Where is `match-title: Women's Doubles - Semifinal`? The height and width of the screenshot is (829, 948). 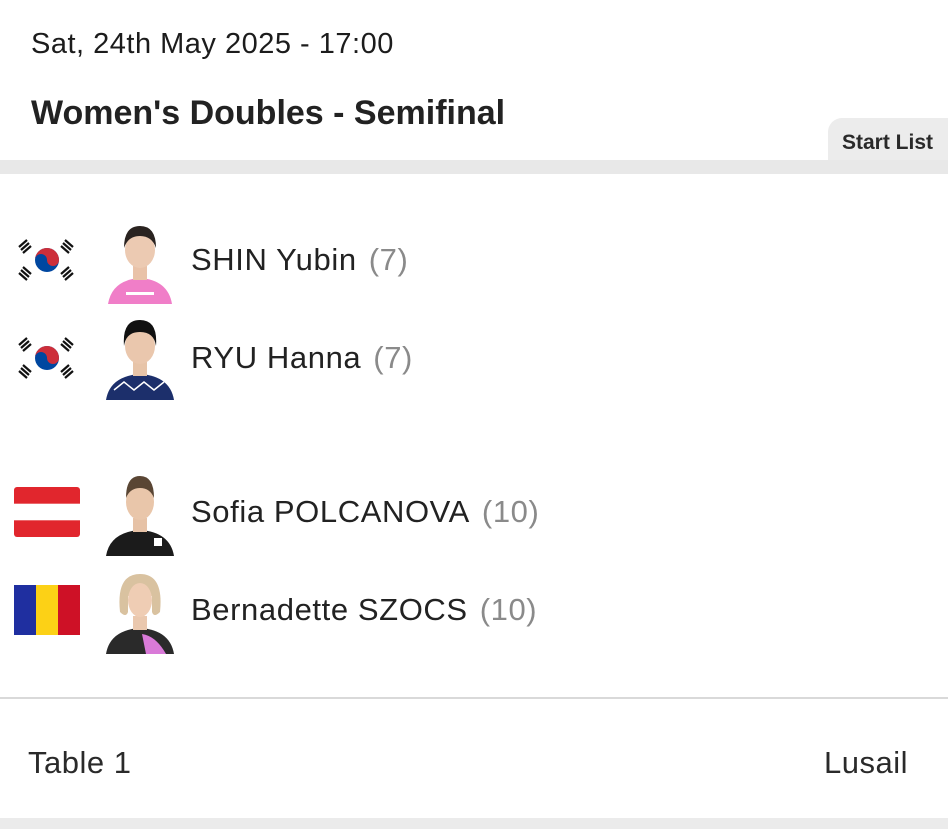 match-title: Women's Doubles - Semifinal is located at coordinates (268, 113).